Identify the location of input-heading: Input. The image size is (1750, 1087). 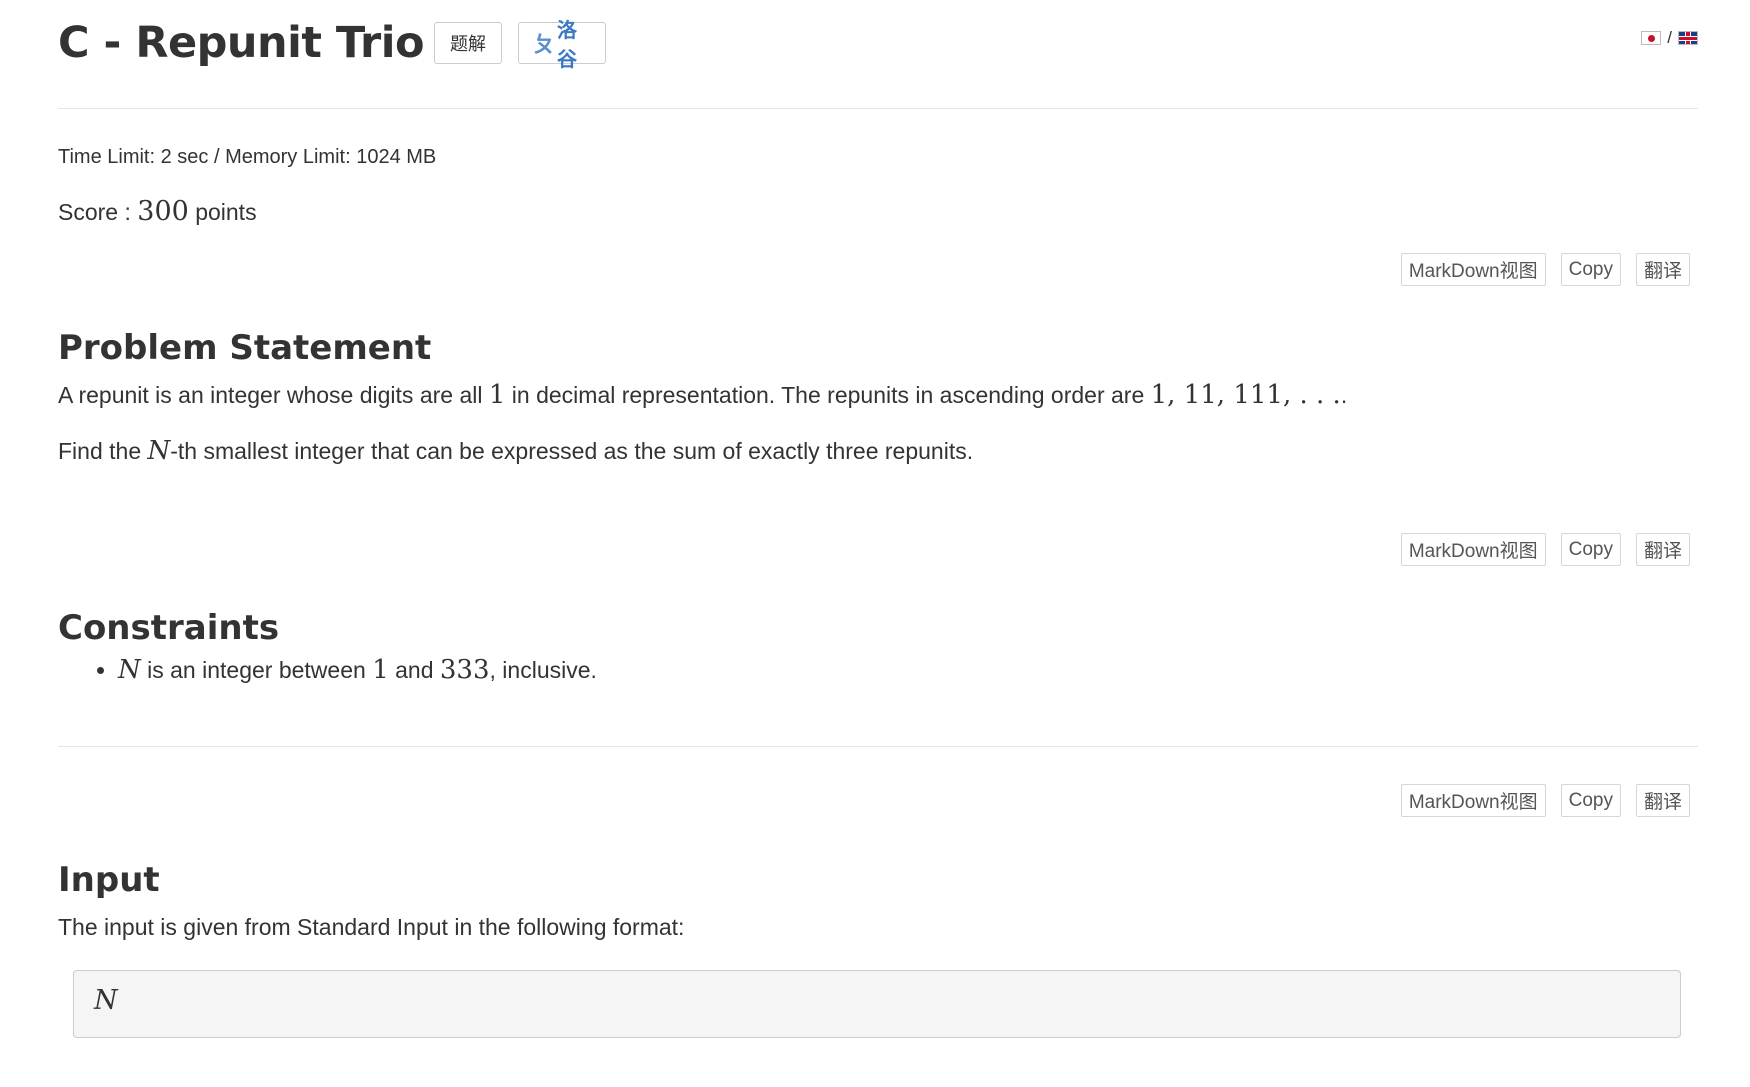
(109, 880).